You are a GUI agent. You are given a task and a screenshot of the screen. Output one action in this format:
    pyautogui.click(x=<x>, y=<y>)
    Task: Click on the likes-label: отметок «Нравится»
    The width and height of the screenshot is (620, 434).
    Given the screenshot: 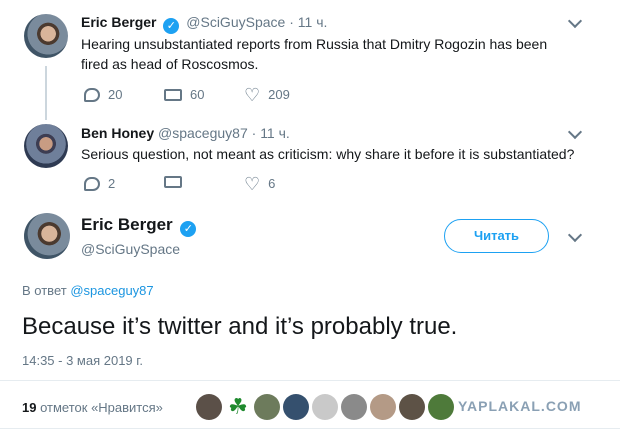 What is the action you would take?
    pyautogui.click(x=101, y=407)
    